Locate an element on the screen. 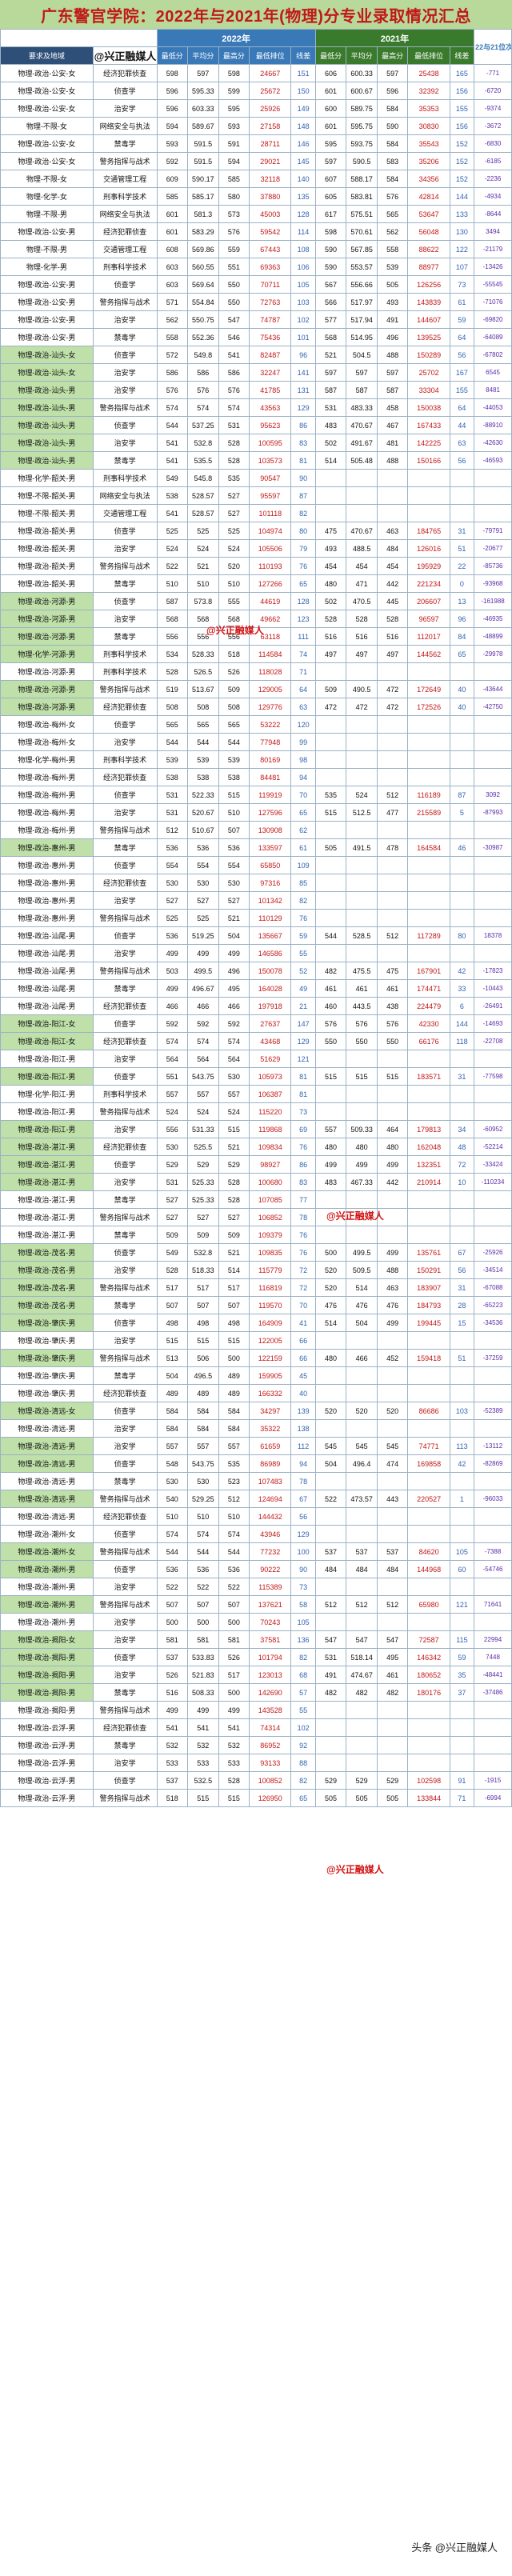 This screenshot has width=512, height=2576. line-2022-cell: 140 is located at coordinates (303, 179).